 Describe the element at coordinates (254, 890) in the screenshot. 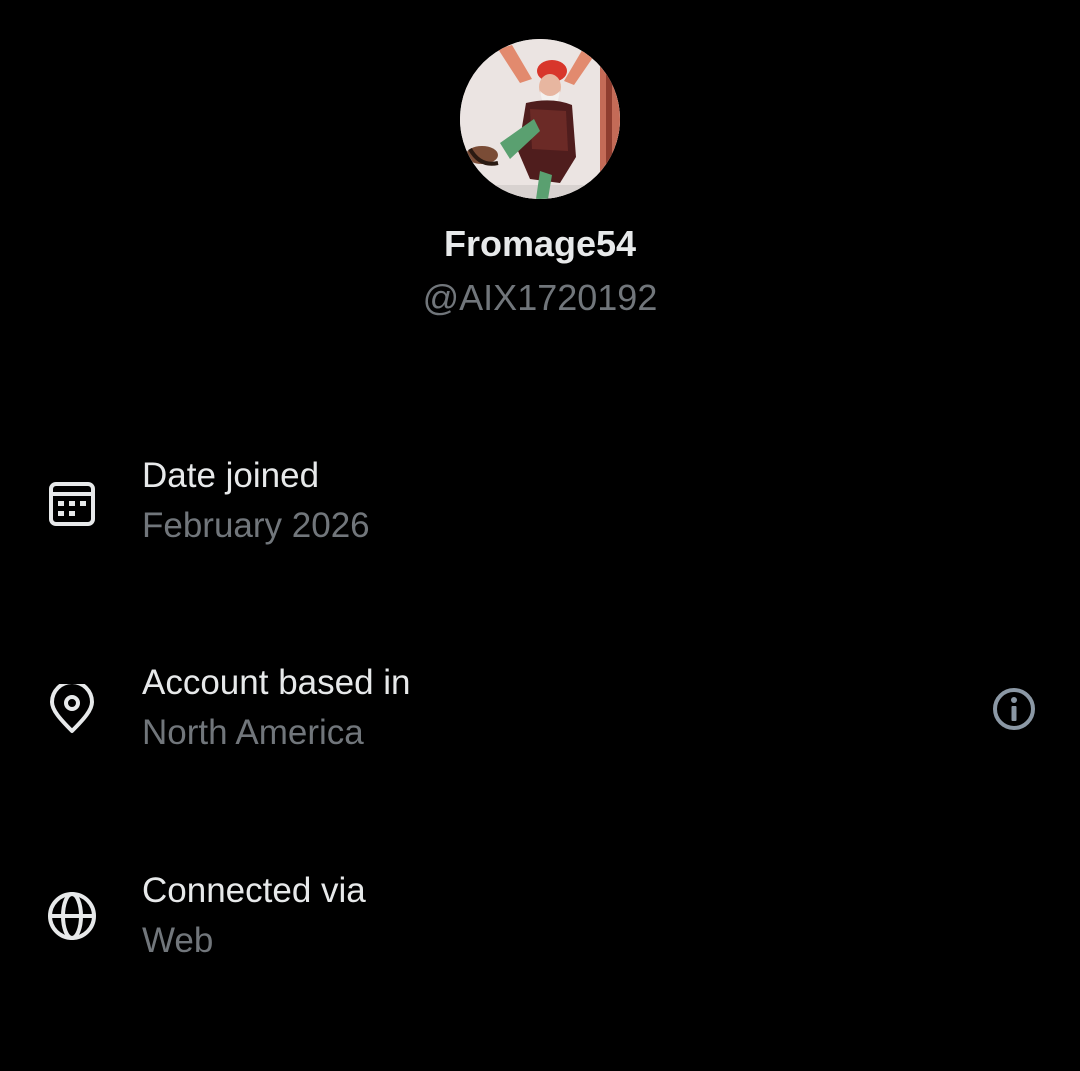

I see `connected-via-label: Connected via` at that location.